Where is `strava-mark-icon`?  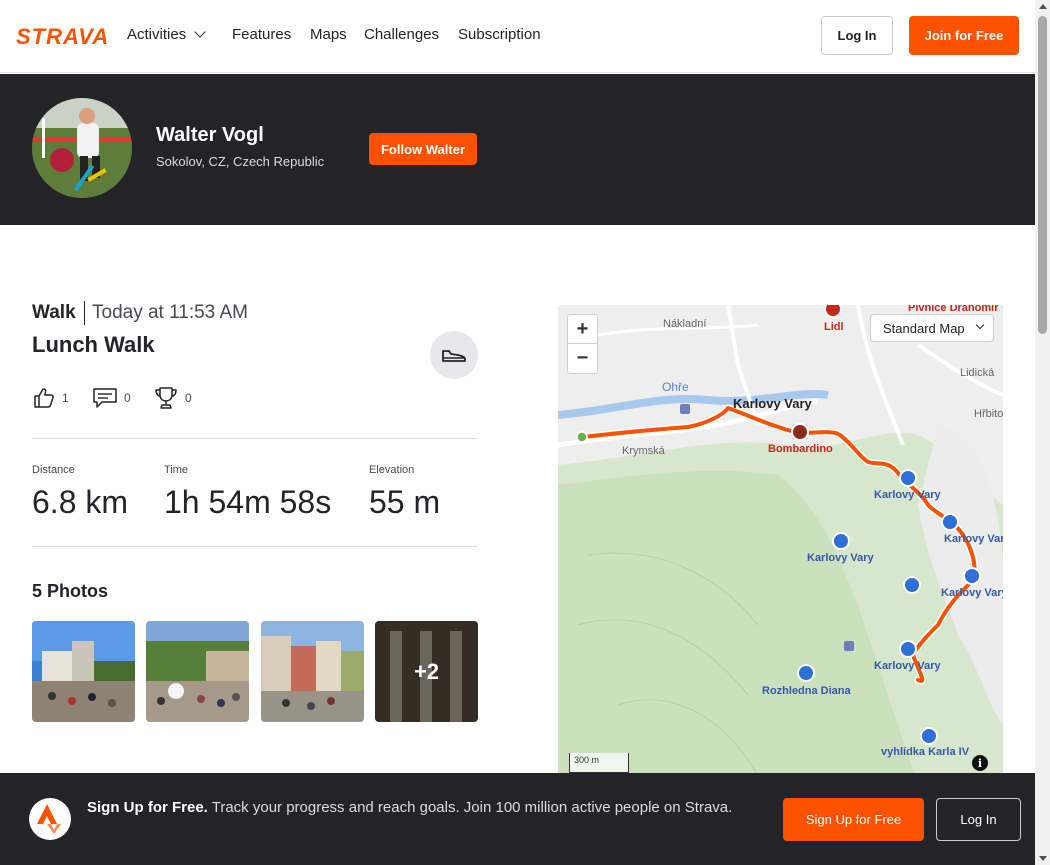
strava-mark-icon is located at coordinates (50, 819).